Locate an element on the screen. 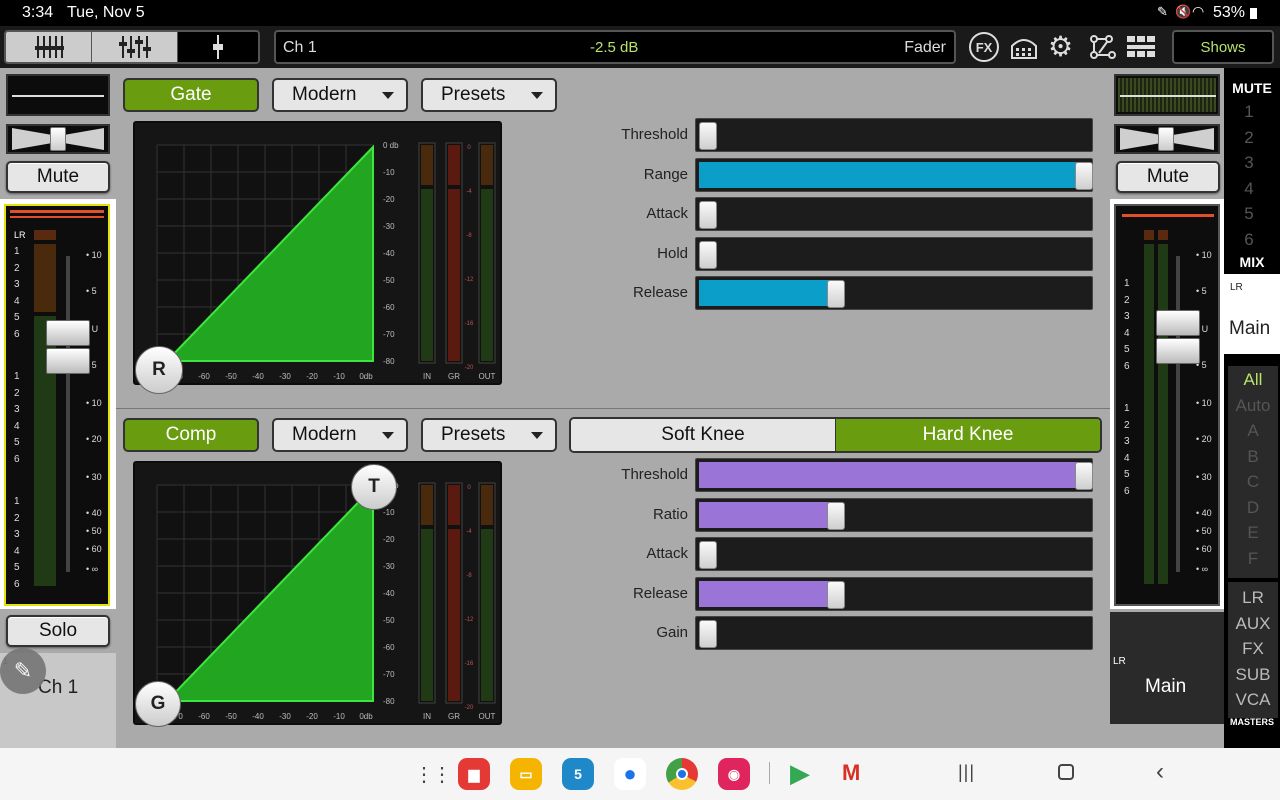 This screenshot has height=800, width=1280. io-icon is located at coordinates (1024, 49).